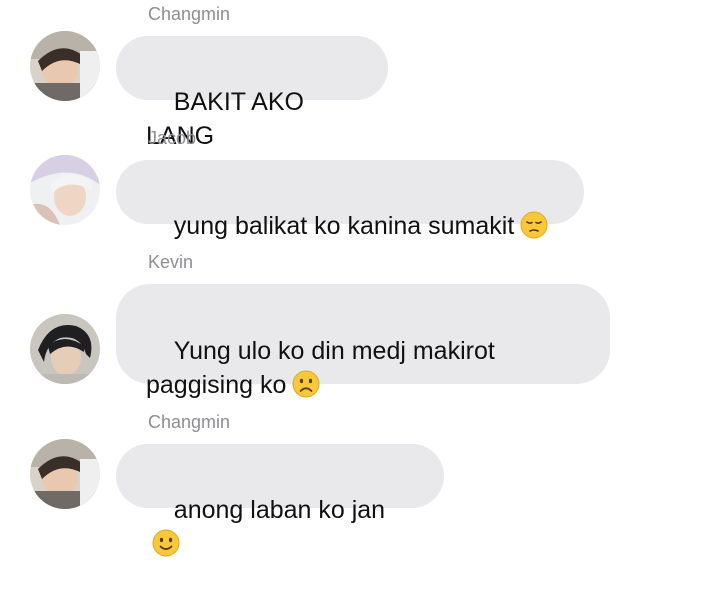 The width and height of the screenshot is (719, 600). What do you see at coordinates (344, 226) in the screenshot?
I see `message-text: yung balikat ko kanina sumakit` at bounding box center [344, 226].